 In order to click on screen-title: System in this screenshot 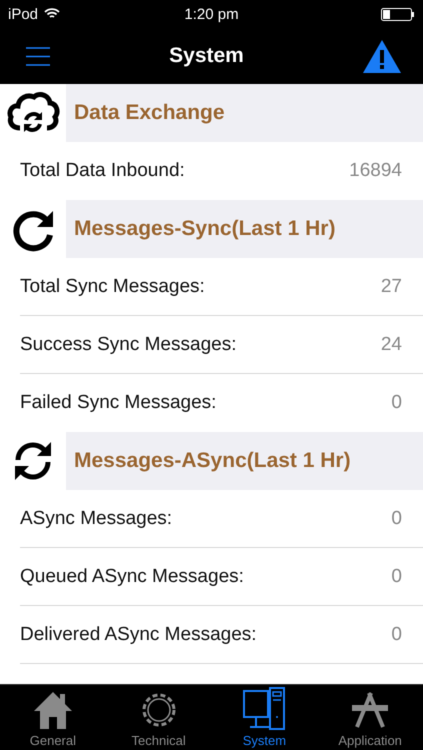, I will do `click(206, 56)`.